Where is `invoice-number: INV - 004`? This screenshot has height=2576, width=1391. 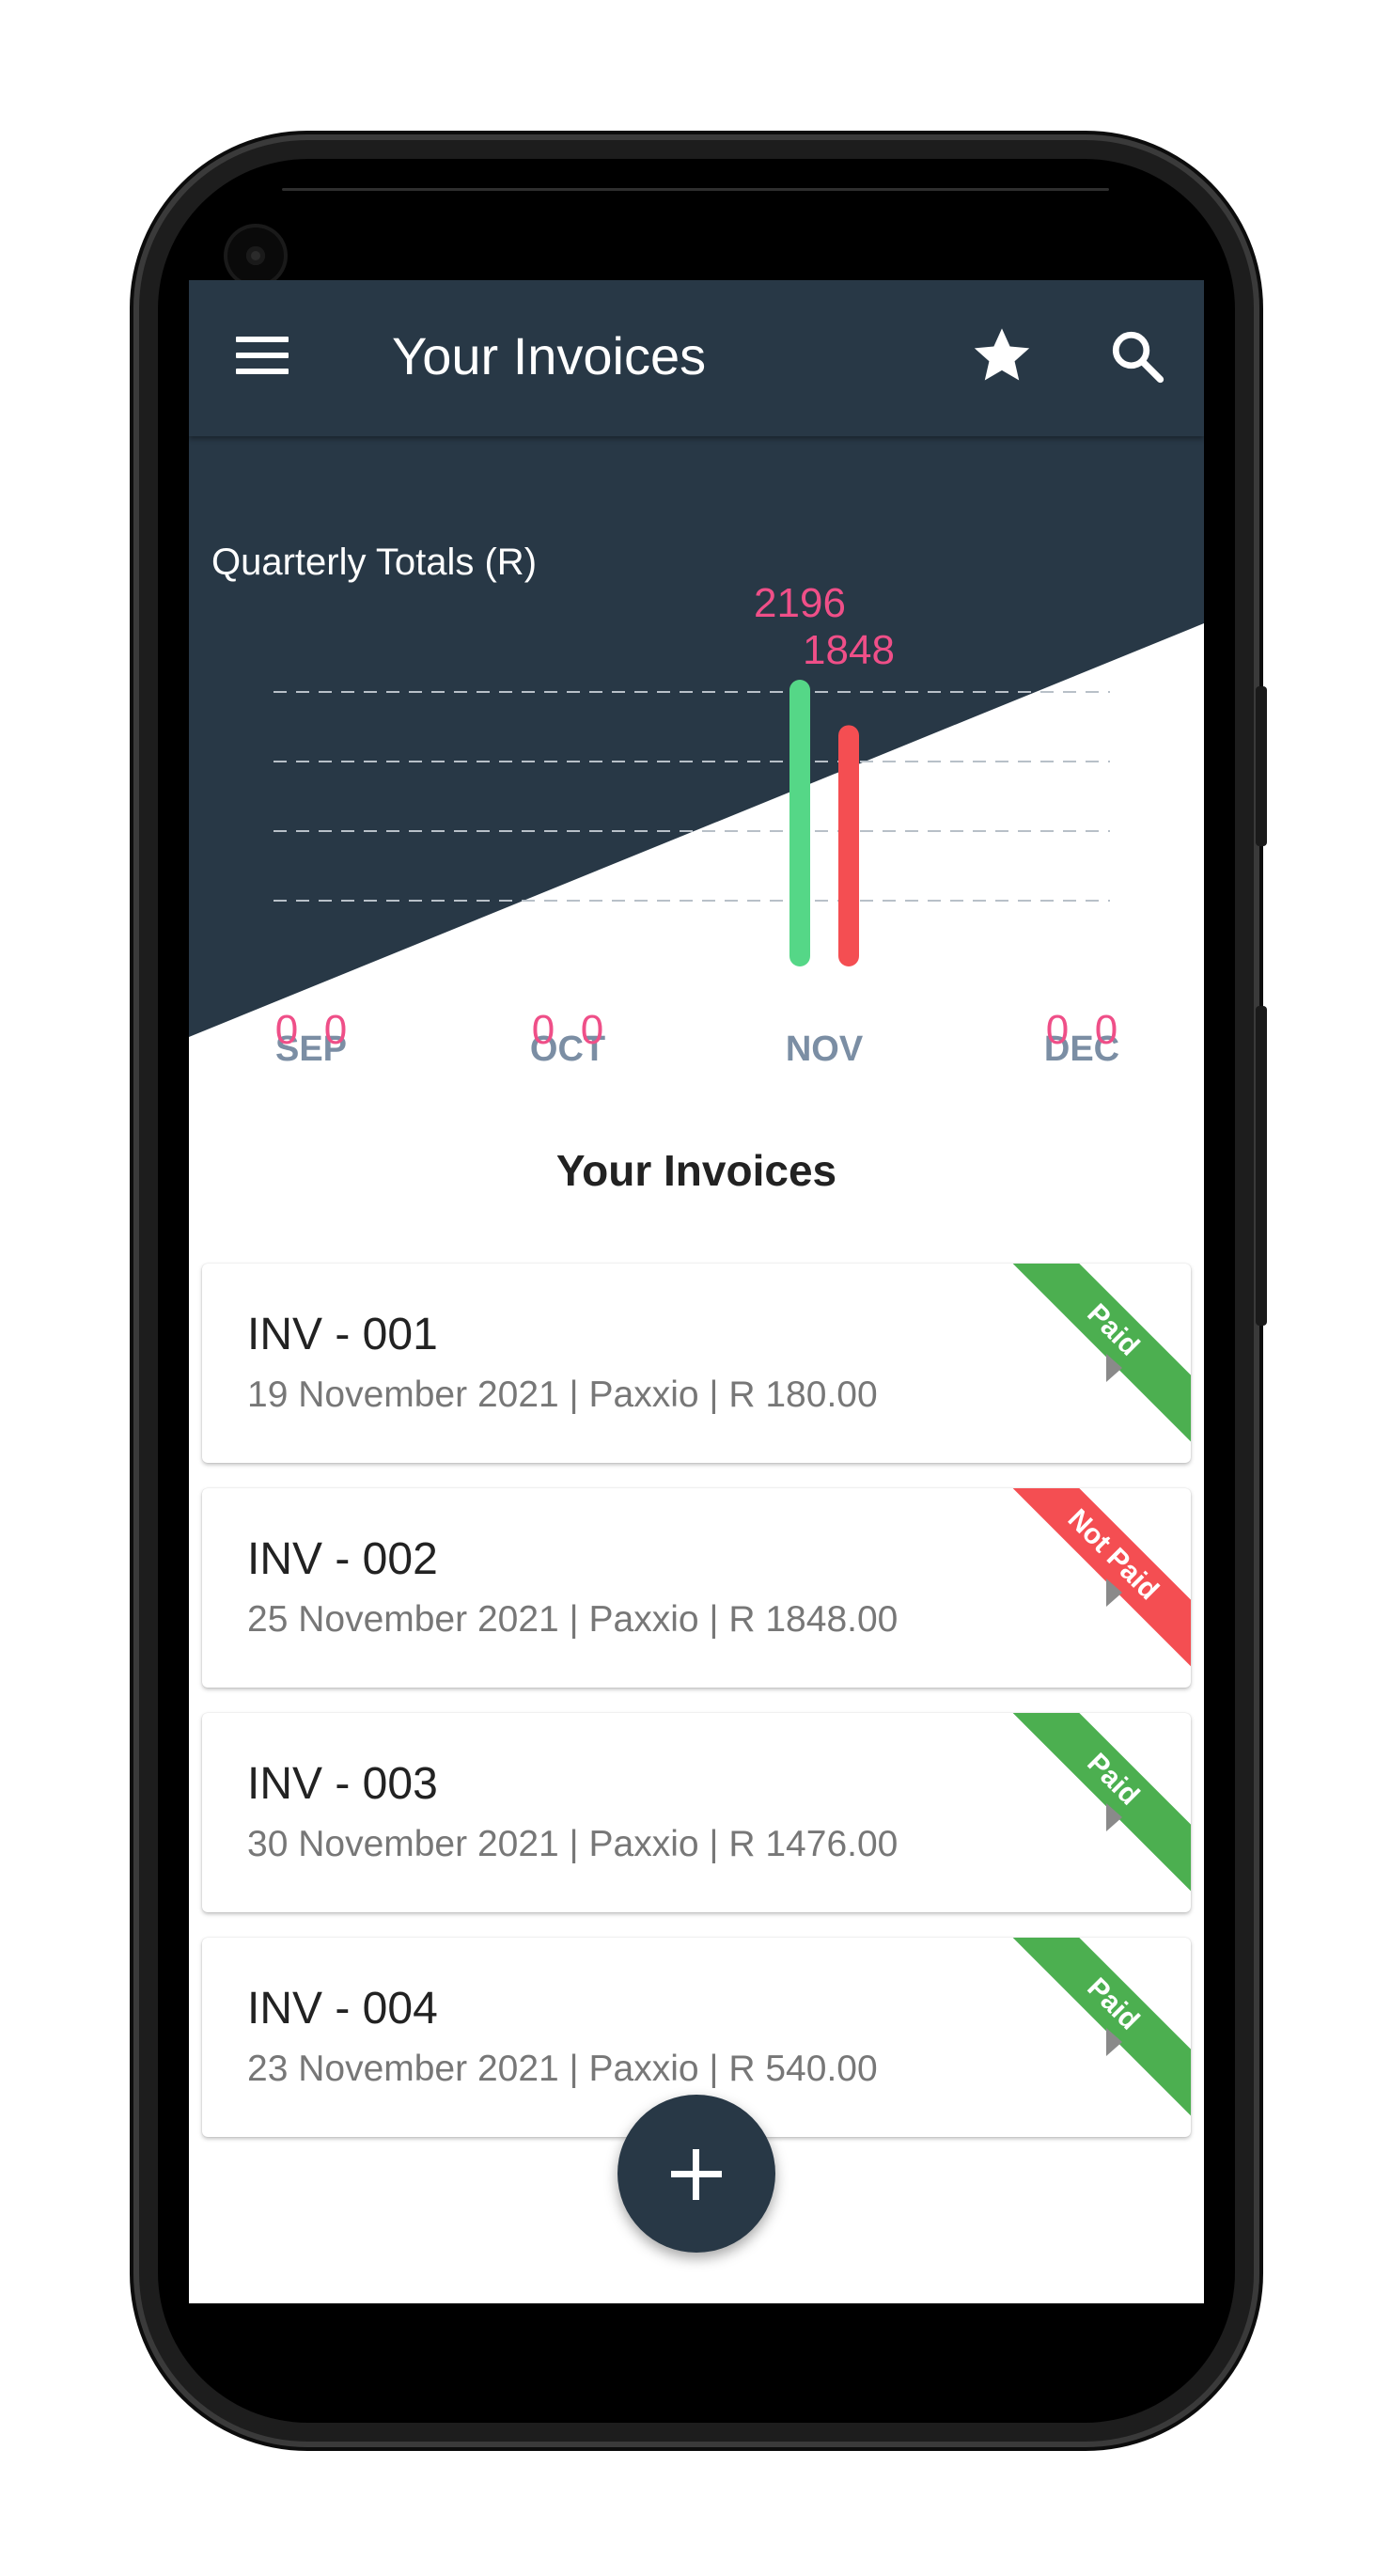 invoice-number: INV - 004 is located at coordinates (342, 2009).